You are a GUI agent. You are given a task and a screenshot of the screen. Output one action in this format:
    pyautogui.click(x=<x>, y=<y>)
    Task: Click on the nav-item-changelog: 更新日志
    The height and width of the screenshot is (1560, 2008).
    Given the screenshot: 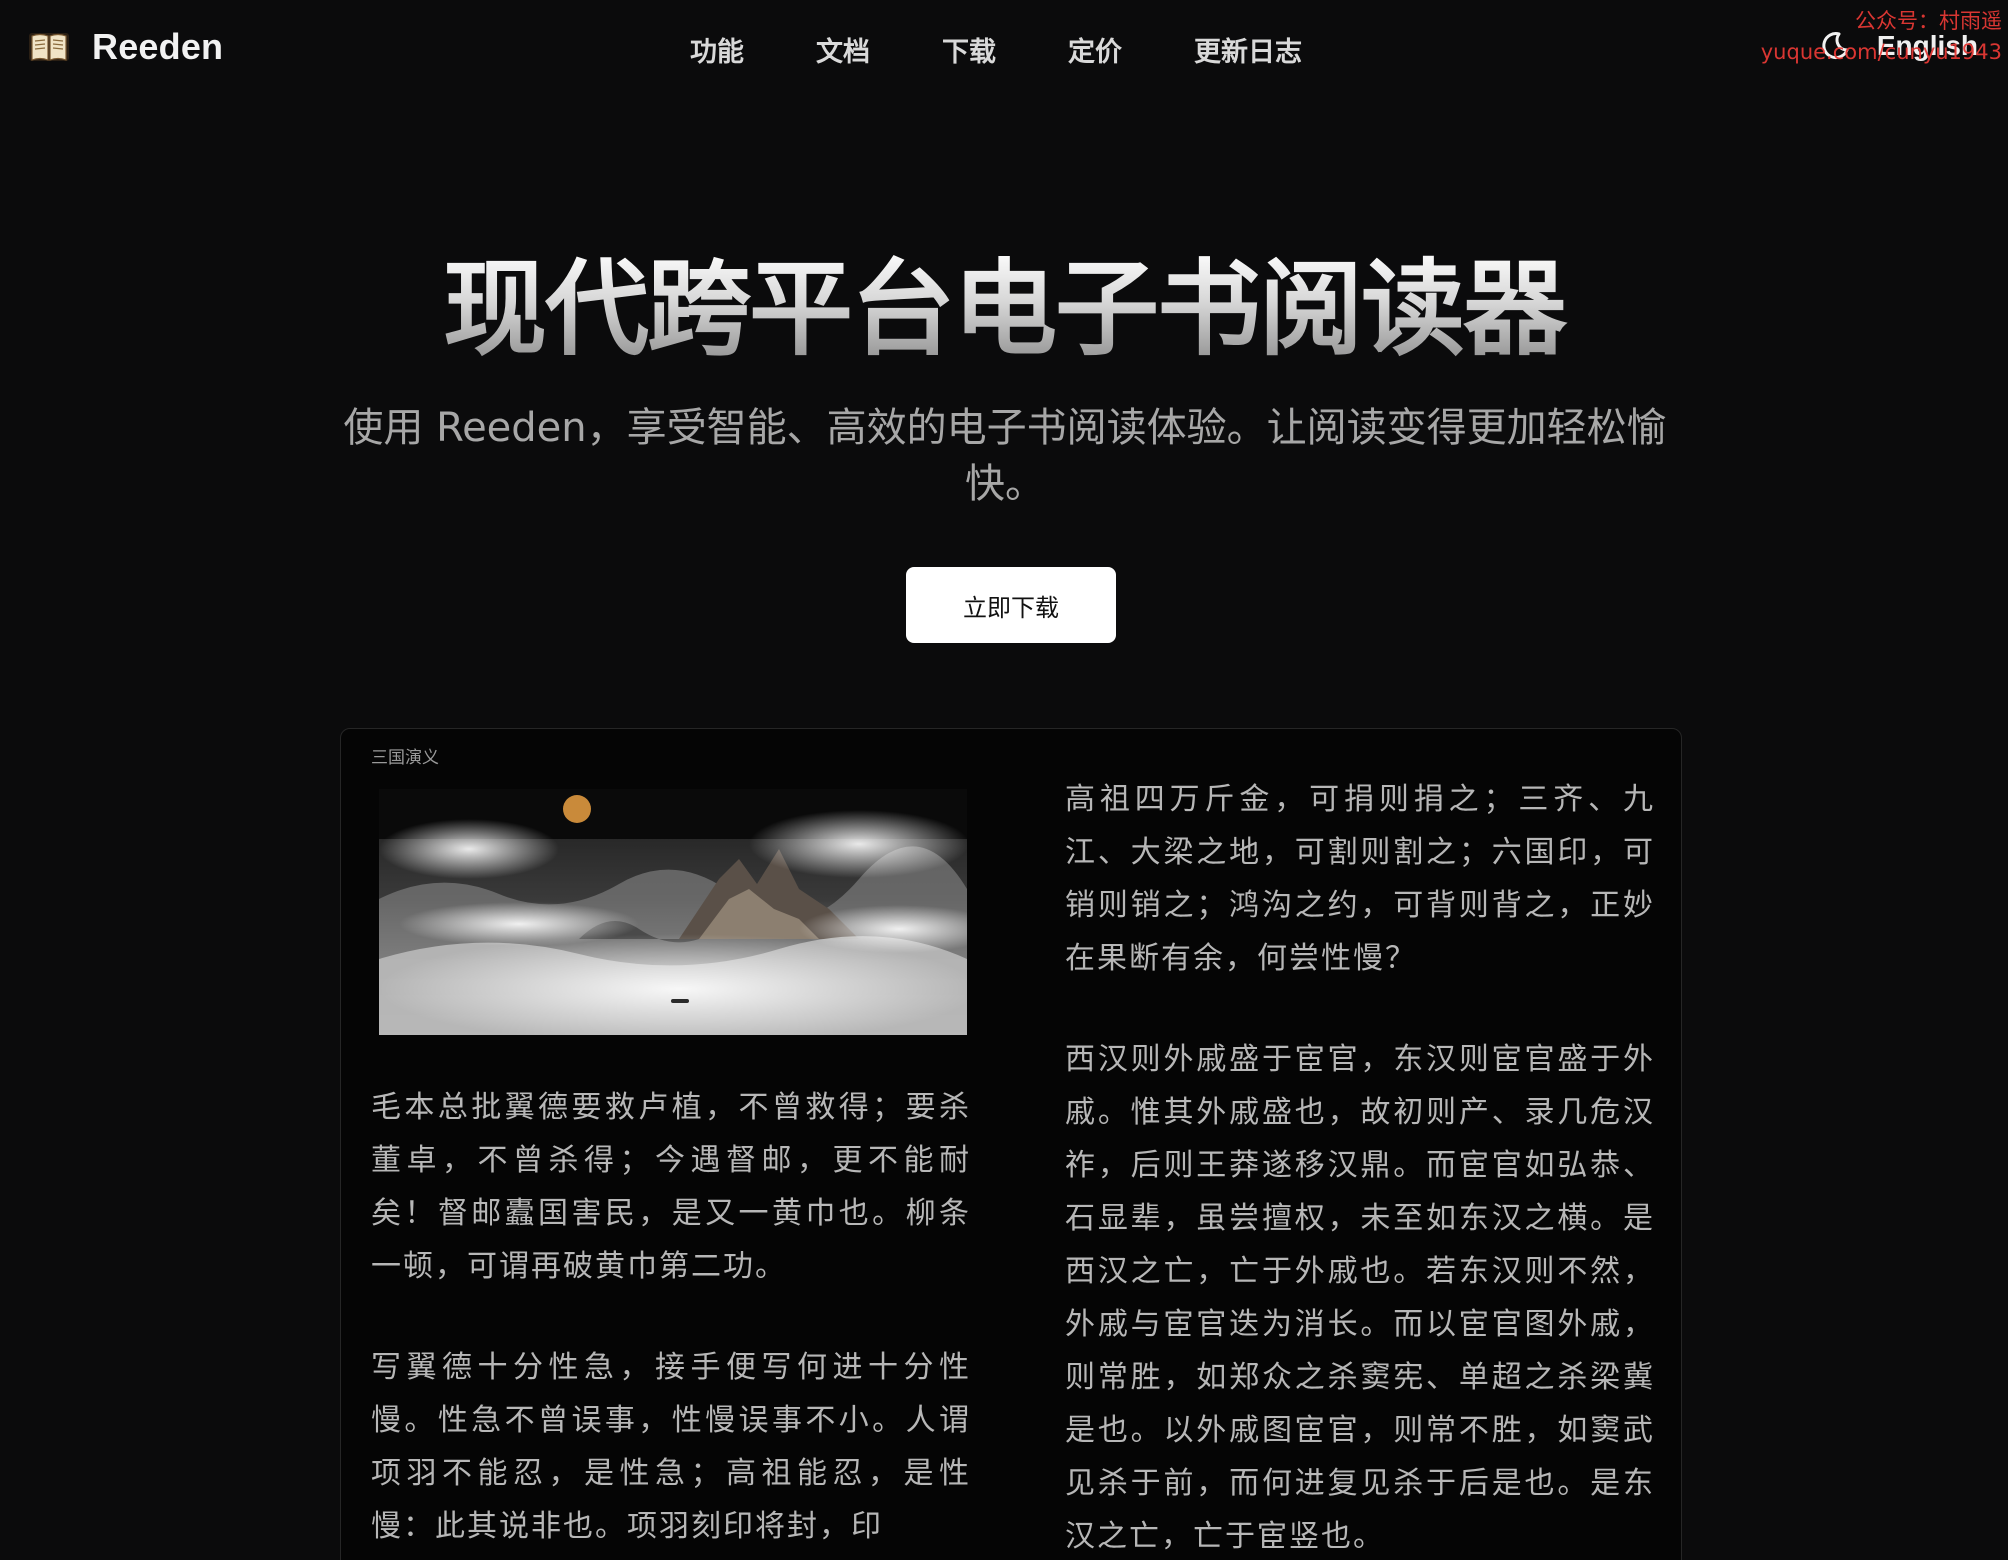 What is the action you would take?
    pyautogui.click(x=1248, y=49)
    